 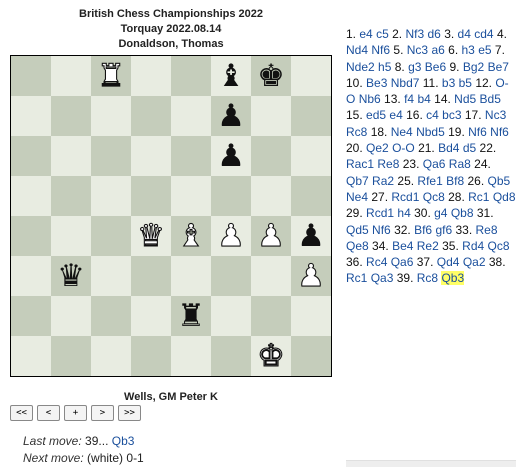 What do you see at coordinates (71, 276) in the screenshot?
I see `square-b3: ♛` at bounding box center [71, 276].